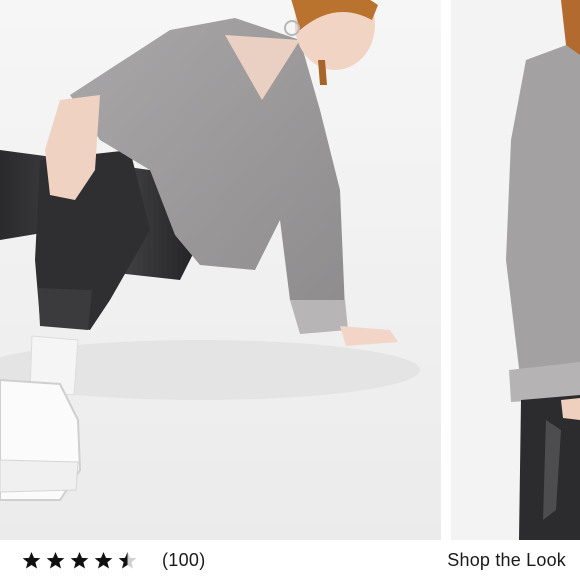 This screenshot has height=580, width=580. What do you see at coordinates (184, 560) in the screenshot?
I see `review-count: (100)` at bounding box center [184, 560].